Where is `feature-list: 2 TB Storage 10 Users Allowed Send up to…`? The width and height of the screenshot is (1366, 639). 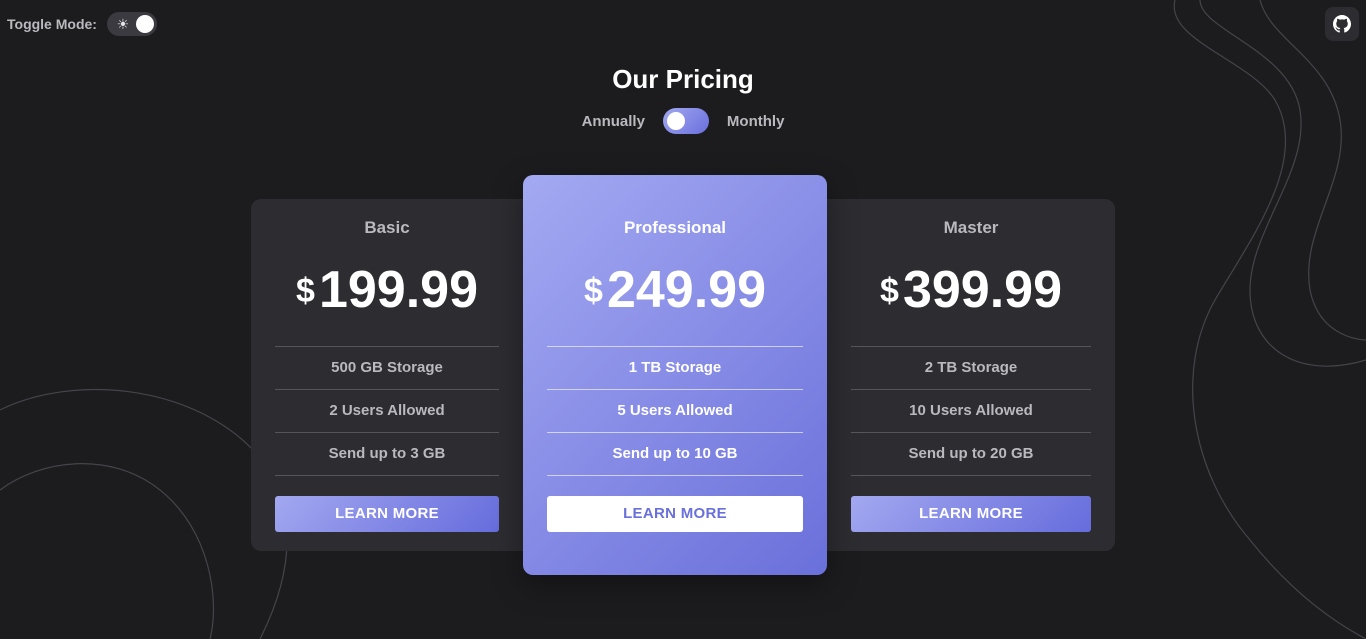 feature-list: 2 TB Storage 10 Users Allowed Send up to… is located at coordinates (971, 411).